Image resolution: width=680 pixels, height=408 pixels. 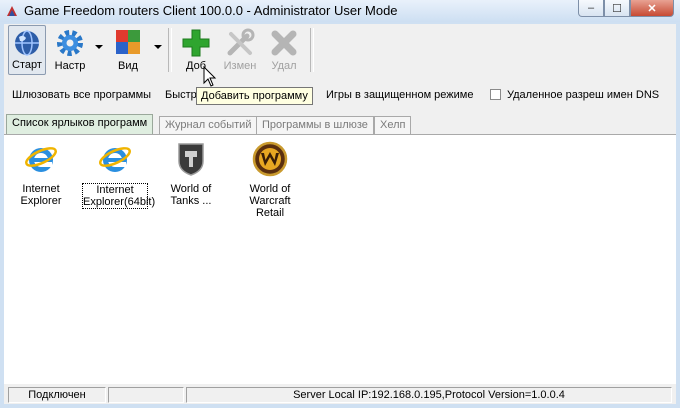 What do you see at coordinates (196, 43) in the screenshot?
I see `plus-icon` at bounding box center [196, 43].